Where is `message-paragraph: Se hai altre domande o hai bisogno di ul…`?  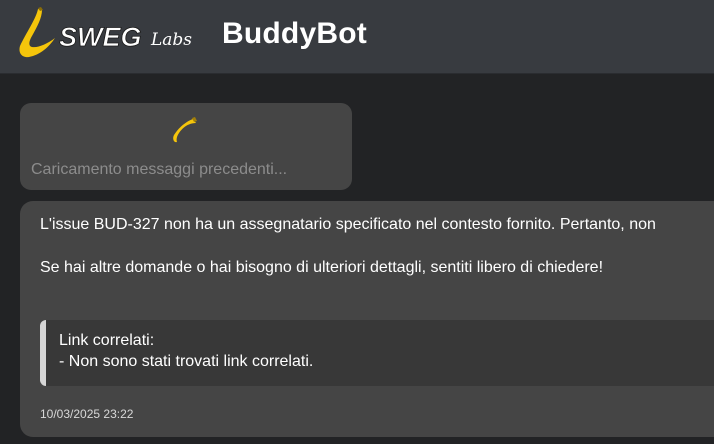
message-paragraph: Se hai altre domande o hai bisogno di ul… is located at coordinates (322, 267).